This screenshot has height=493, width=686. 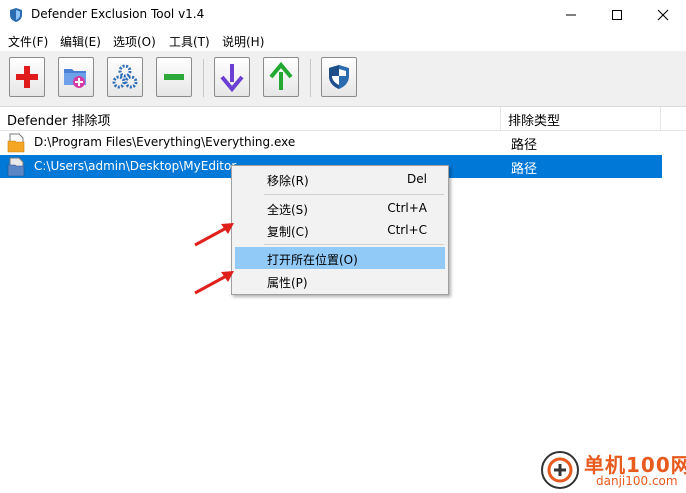 What do you see at coordinates (407, 208) in the screenshot?
I see `context-item-shortcut: Ctrl+A` at bounding box center [407, 208].